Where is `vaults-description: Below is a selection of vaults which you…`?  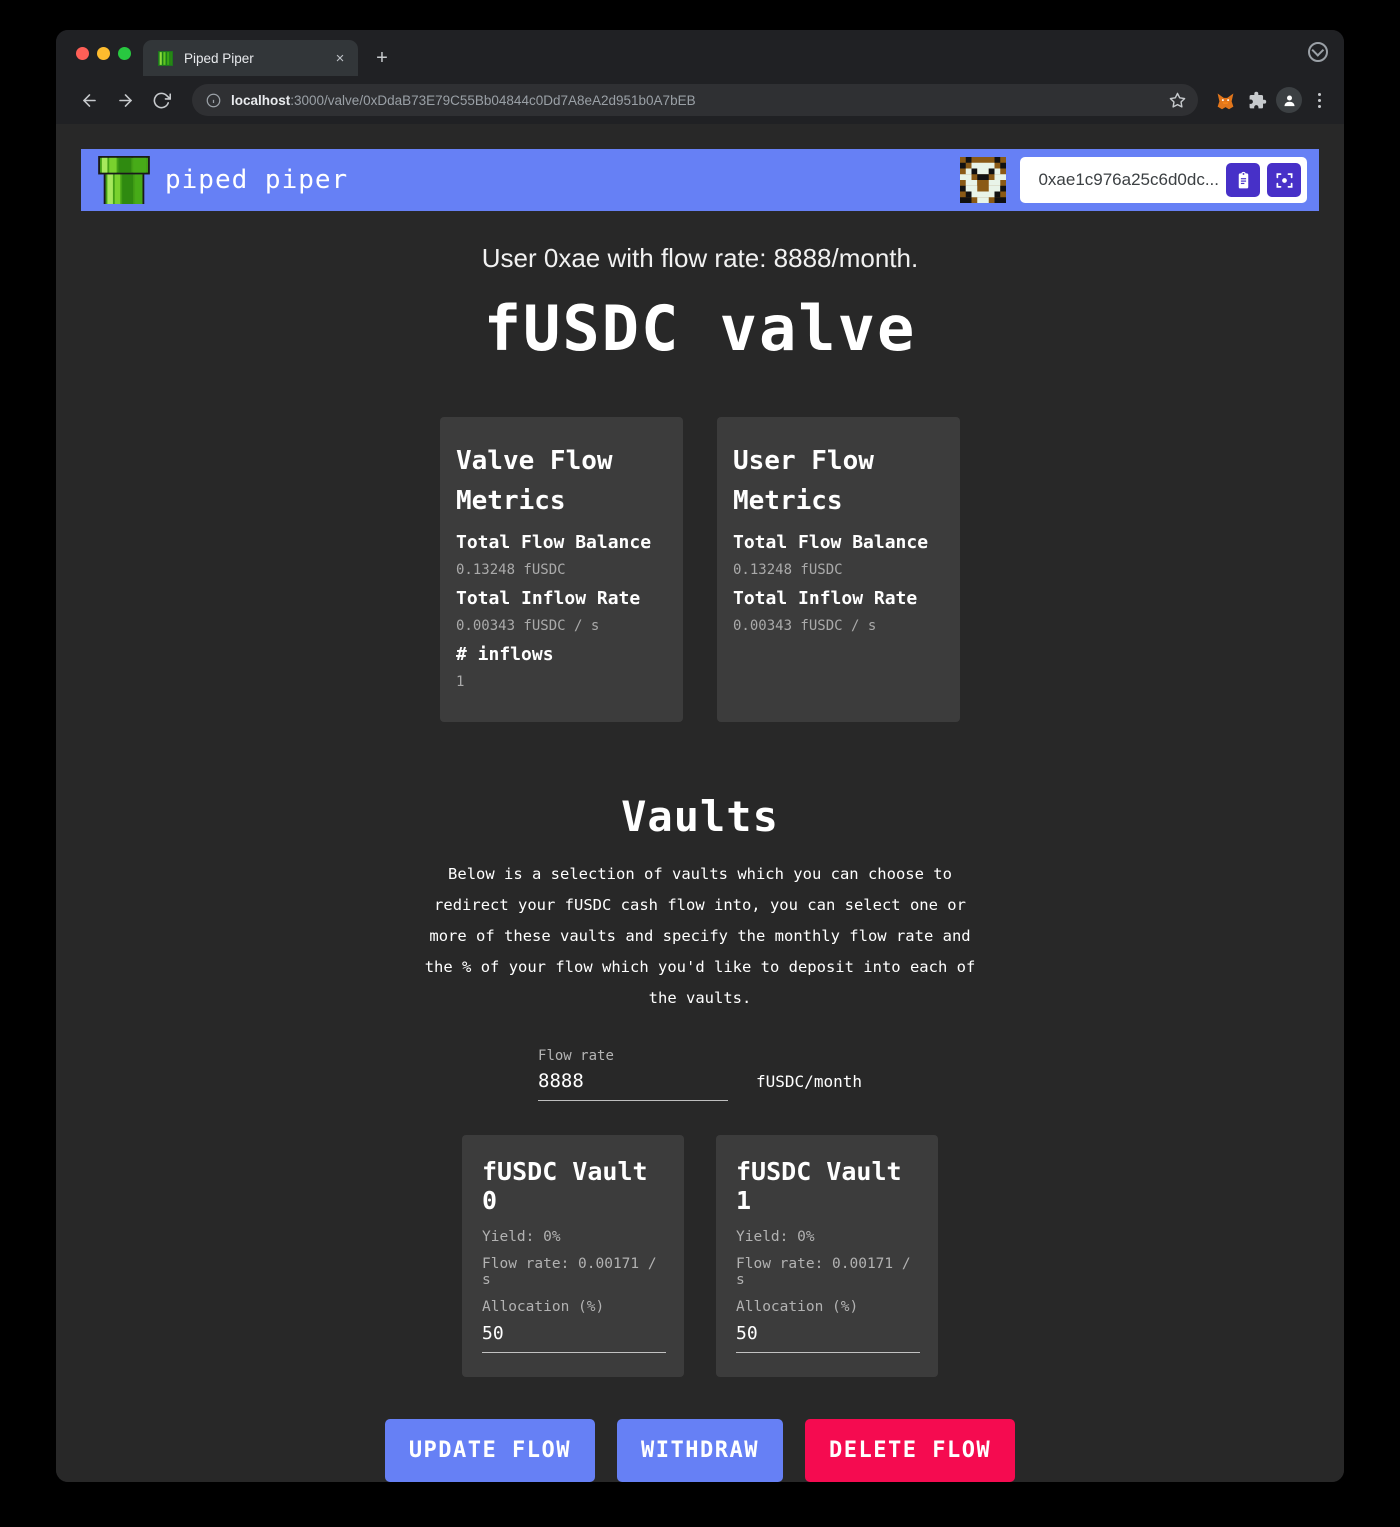
vaults-description: Below is a selection of vaults which you… is located at coordinates (700, 936).